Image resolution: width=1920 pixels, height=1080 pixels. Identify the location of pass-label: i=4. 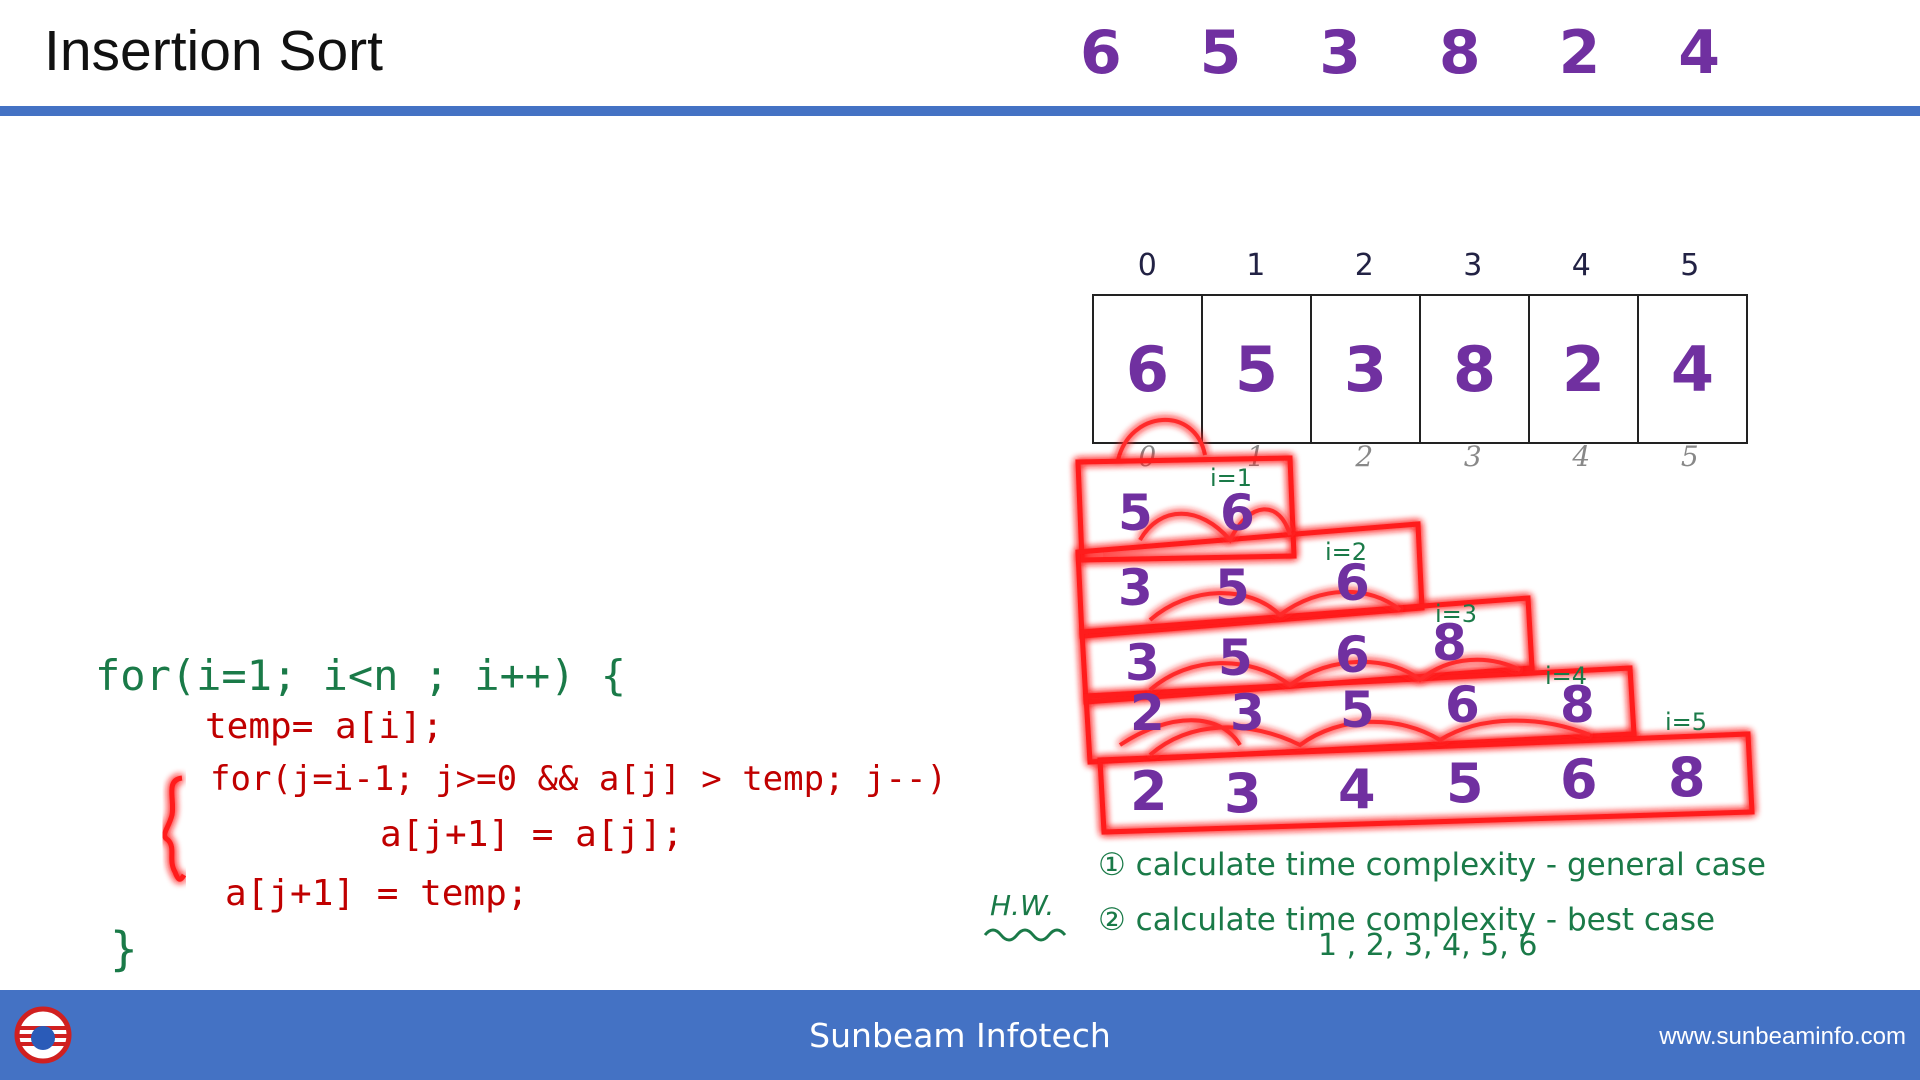
(1566, 676).